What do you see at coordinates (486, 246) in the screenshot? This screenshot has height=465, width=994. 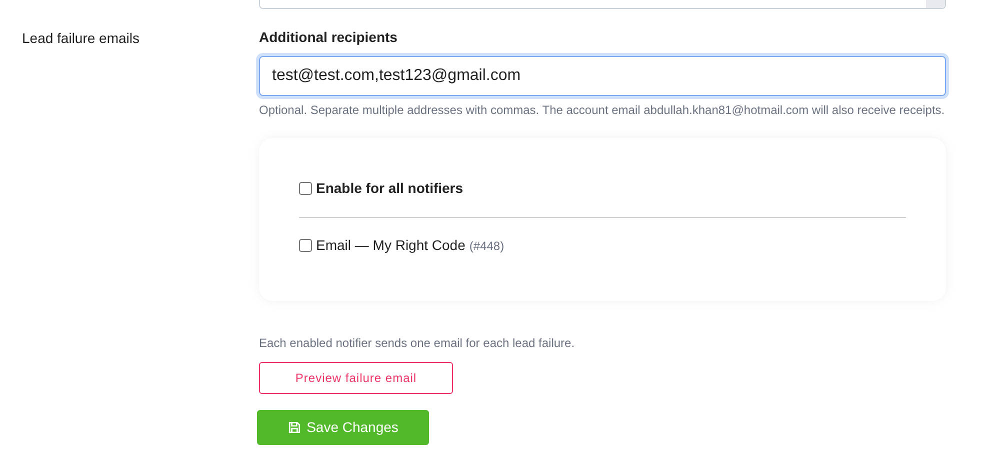 I see `notifier-id: (#448)` at bounding box center [486, 246].